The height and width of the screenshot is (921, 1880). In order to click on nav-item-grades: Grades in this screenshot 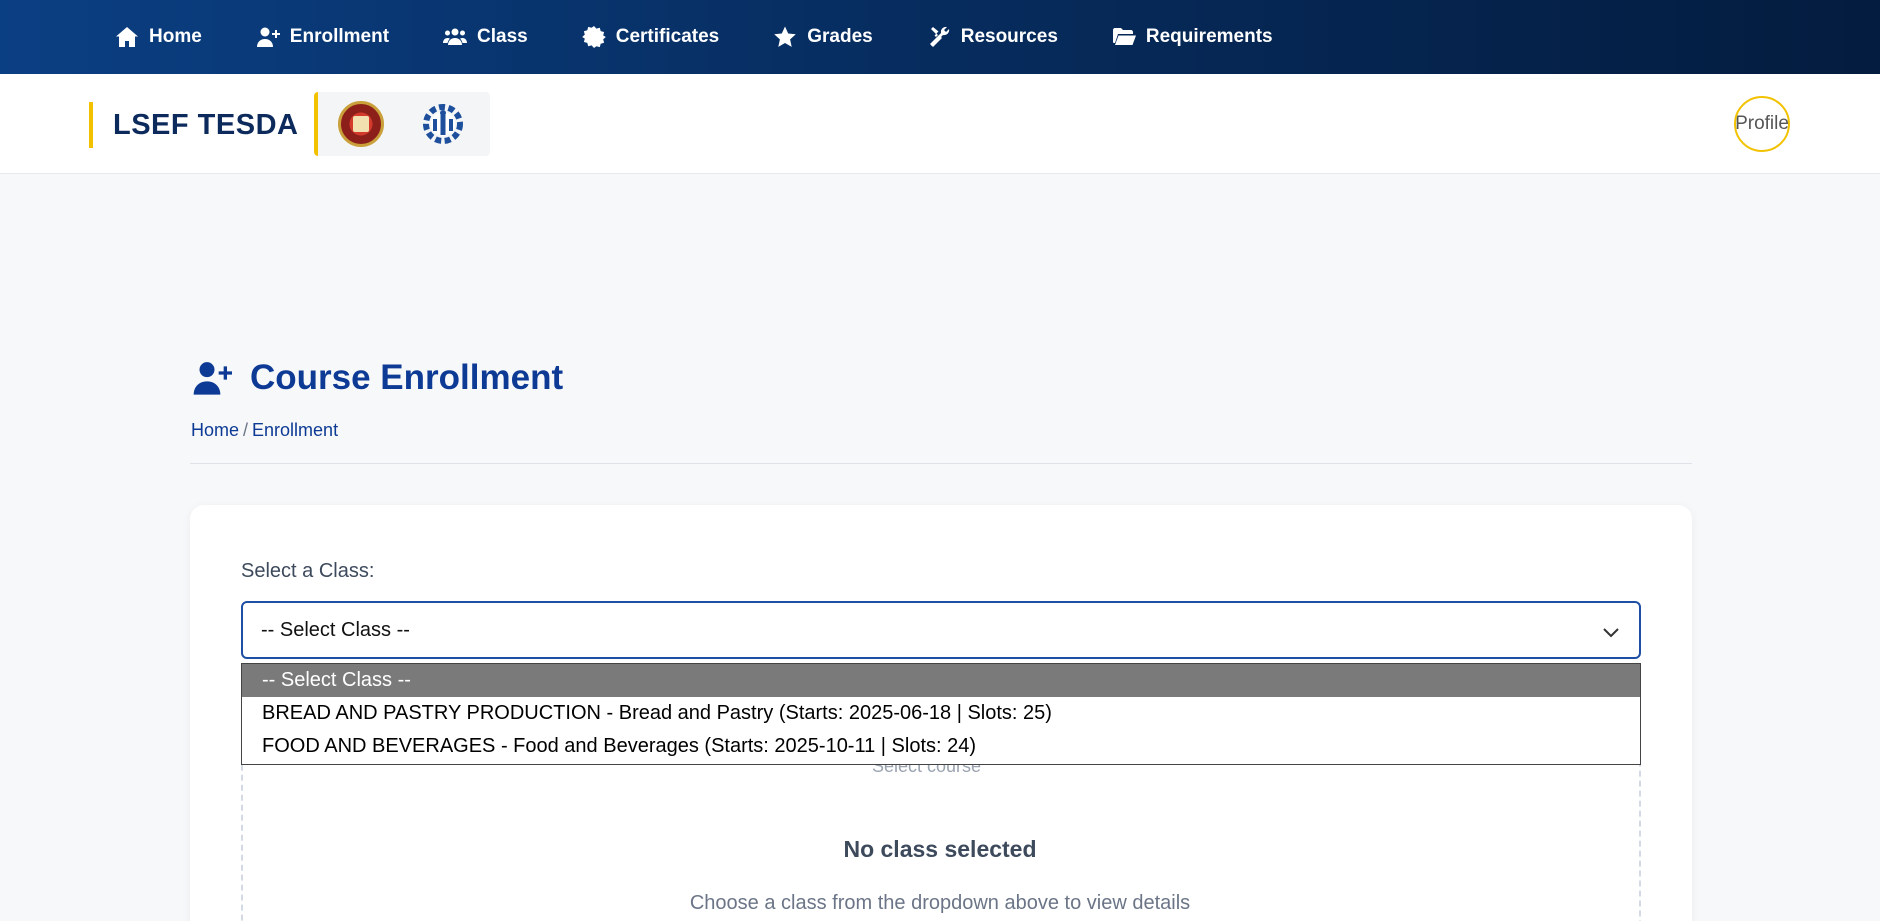, I will do `click(823, 37)`.